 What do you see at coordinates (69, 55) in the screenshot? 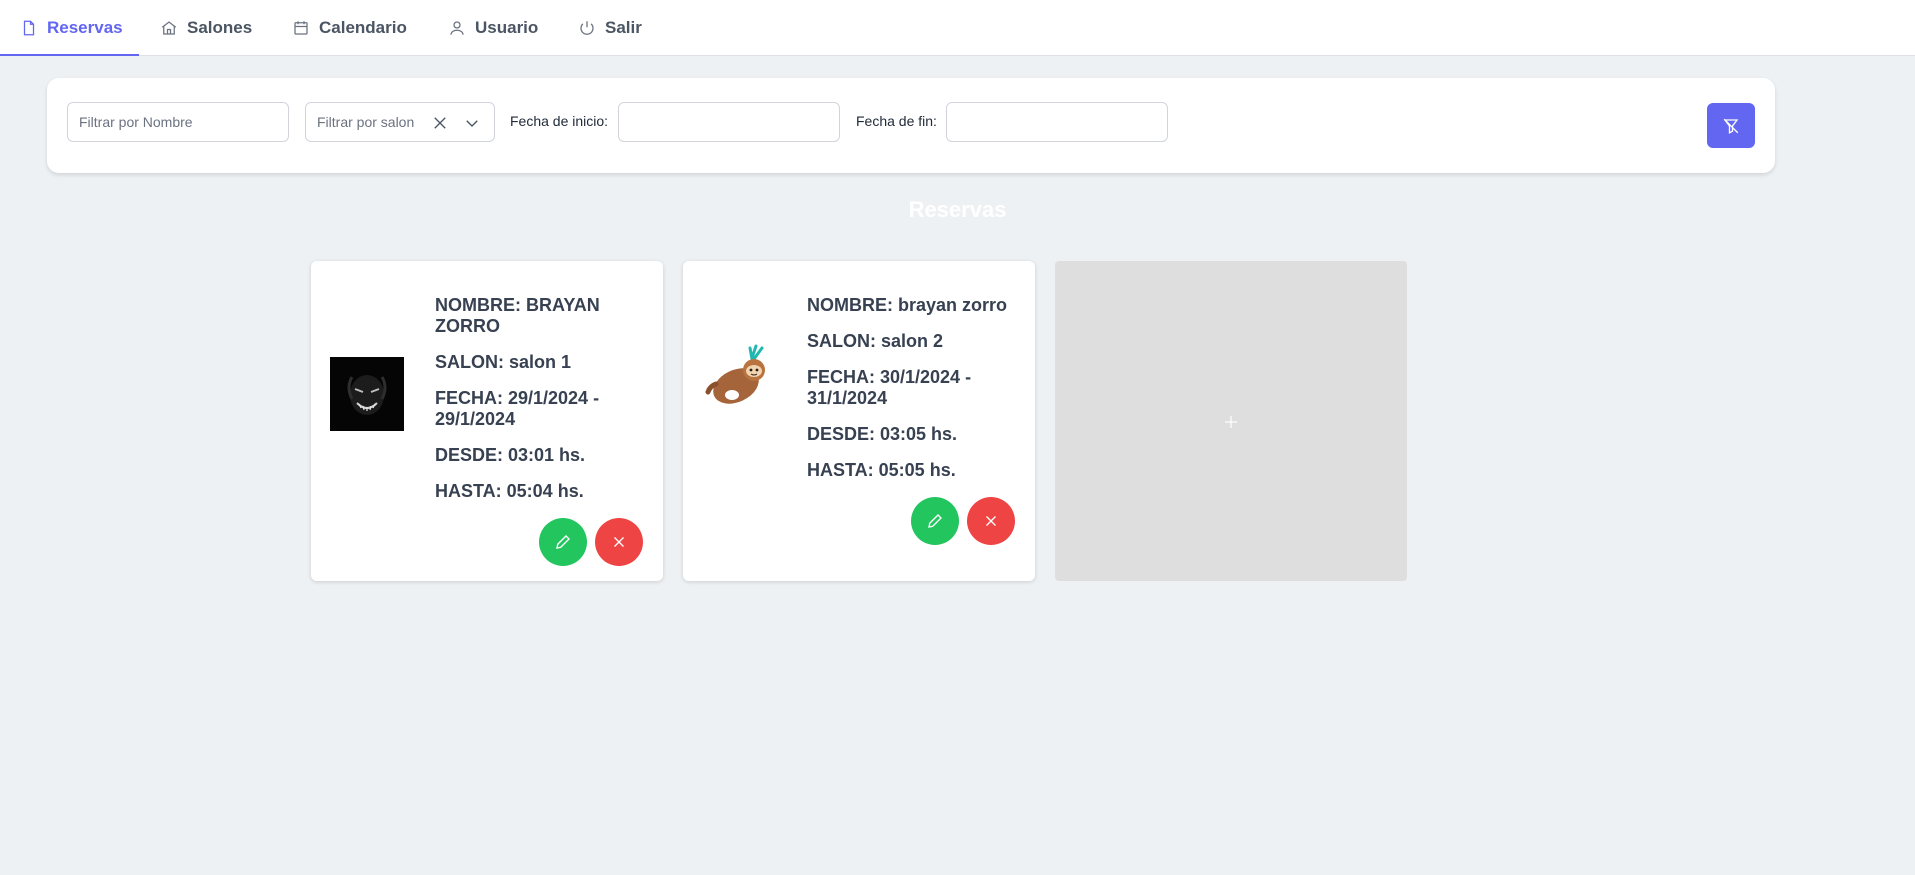
I see `active-tab-indicator` at bounding box center [69, 55].